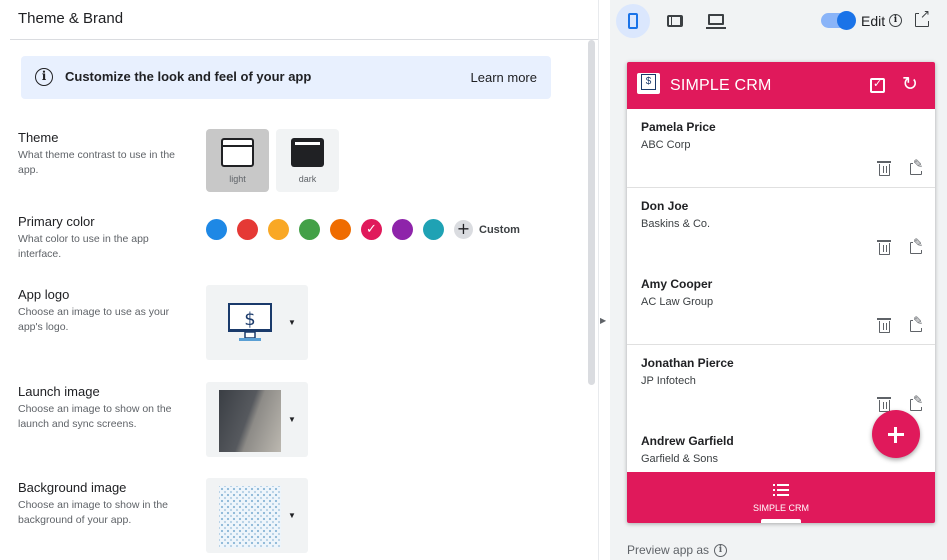  What do you see at coordinates (648, 83) in the screenshot?
I see `app-logo-icon` at bounding box center [648, 83].